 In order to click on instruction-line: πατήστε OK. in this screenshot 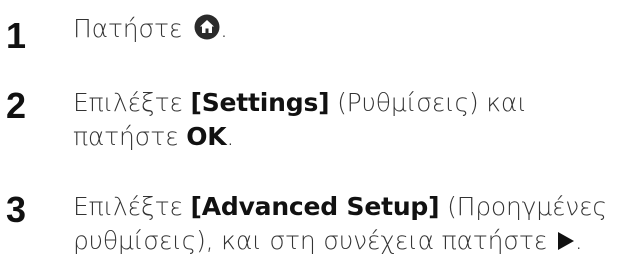, I will do `click(356, 137)`.